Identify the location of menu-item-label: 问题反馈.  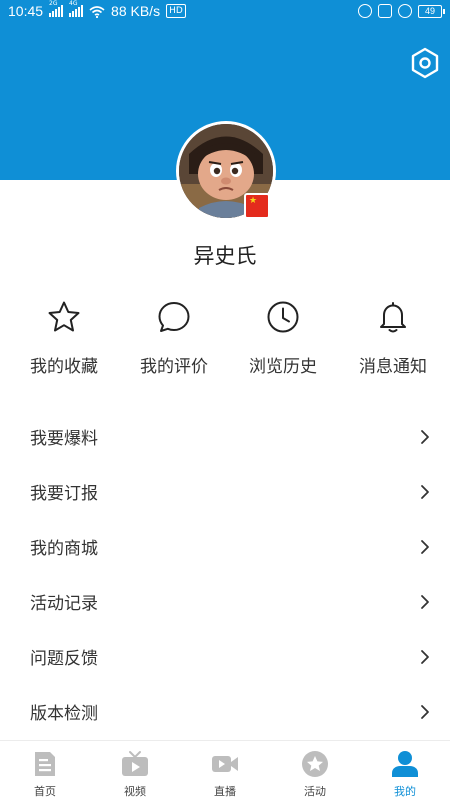
(64, 659).